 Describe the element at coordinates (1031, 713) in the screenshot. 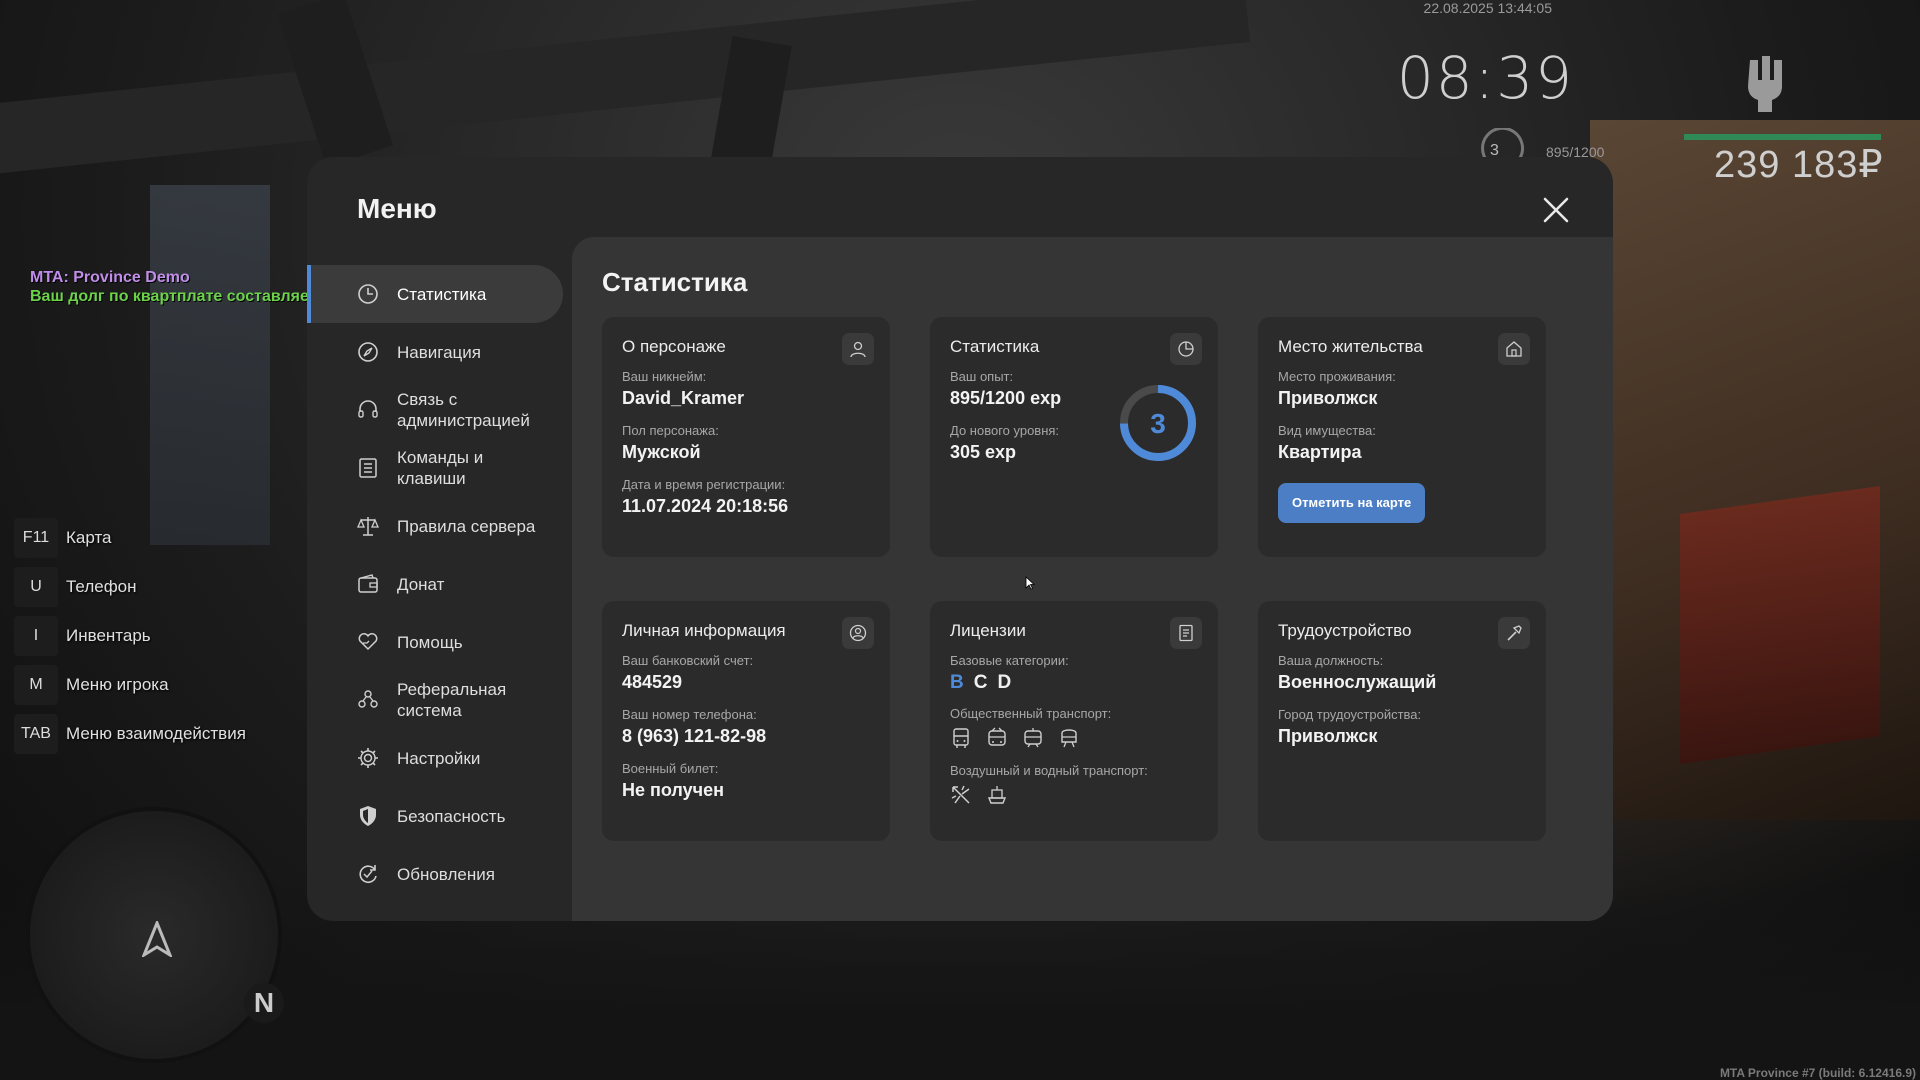

I see `field-label: Общественный транспорт:` at that location.